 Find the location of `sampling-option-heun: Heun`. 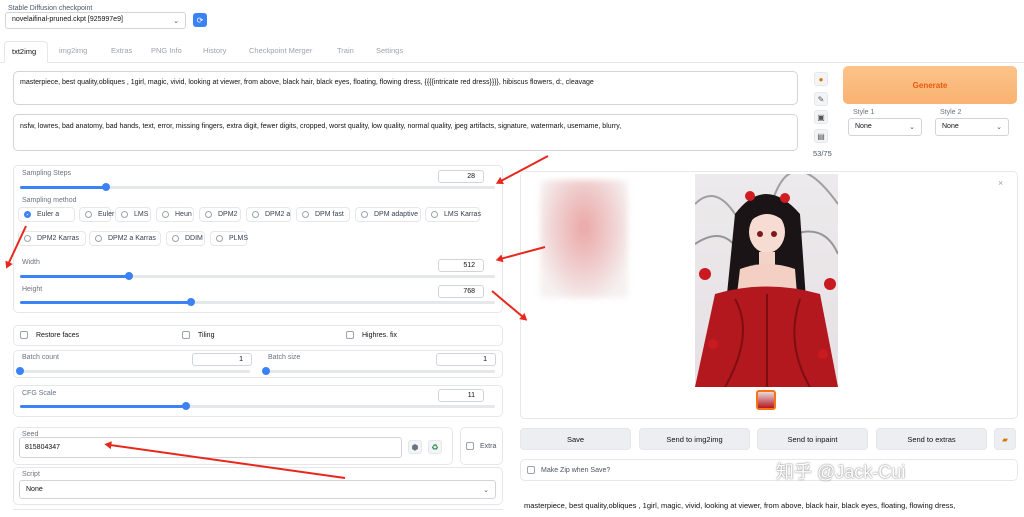

sampling-option-heun: Heun is located at coordinates (175, 214).